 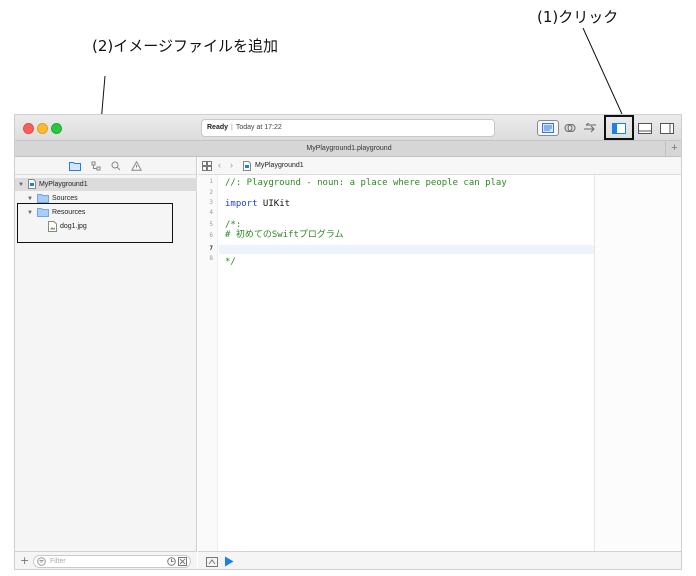 I want to click on callout-click-label: (1)クリック, so click(x=578, y=17).